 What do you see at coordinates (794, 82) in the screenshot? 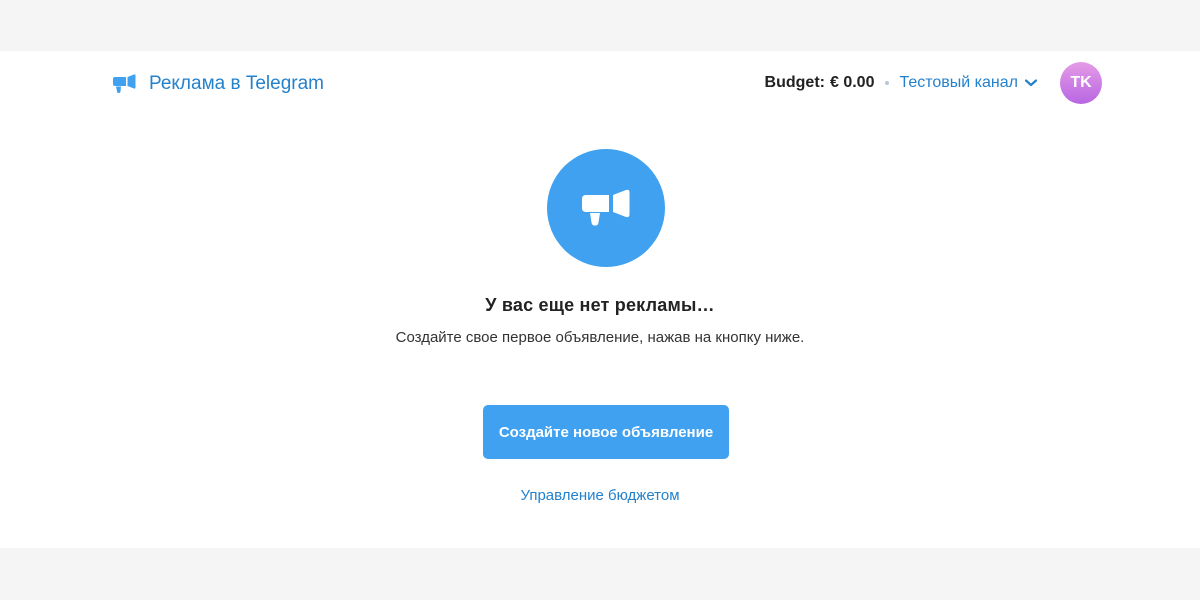
I see `budget-label: Budget:` at bounding box center [794, 82].